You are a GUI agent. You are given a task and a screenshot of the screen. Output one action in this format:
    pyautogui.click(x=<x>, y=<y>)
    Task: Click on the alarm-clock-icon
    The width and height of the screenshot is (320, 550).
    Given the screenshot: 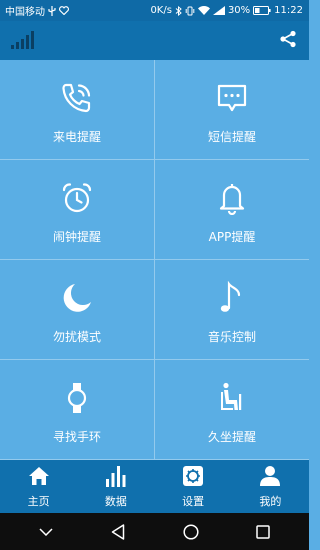 What is the action you would take?
    pyautogui.click(x=77, y=198)
    